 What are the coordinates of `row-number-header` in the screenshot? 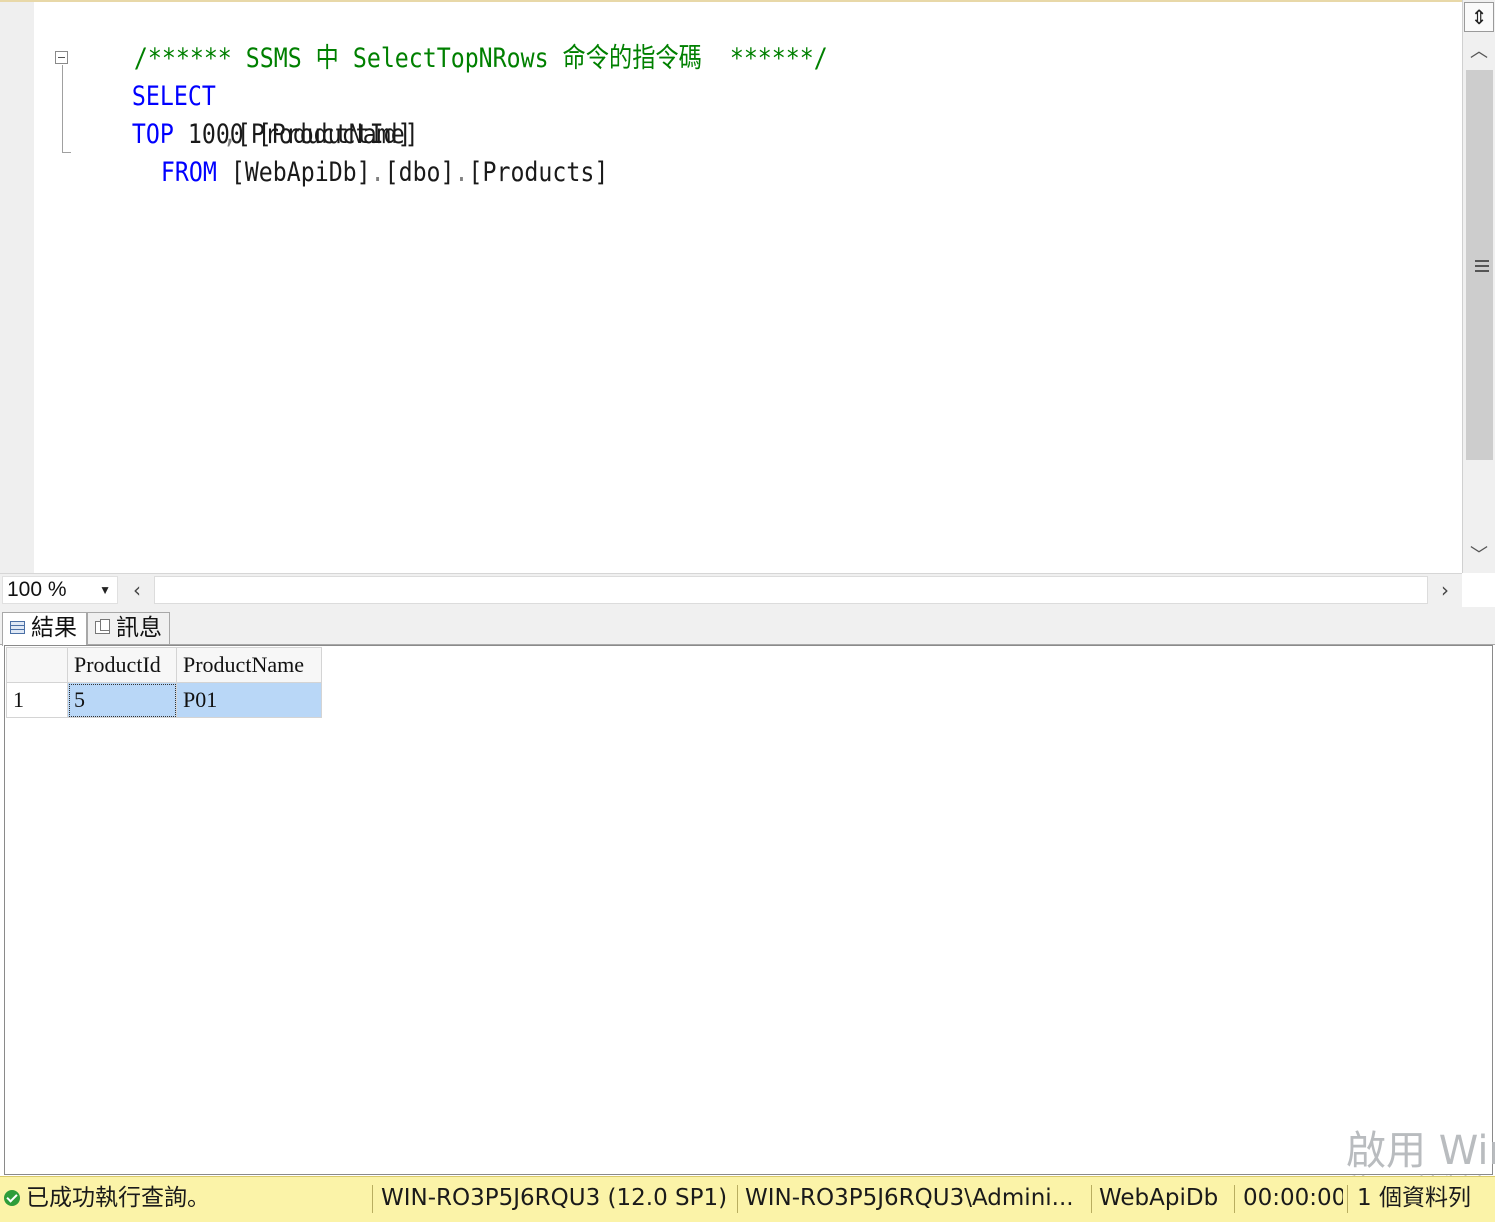 It's located at (37, 665).